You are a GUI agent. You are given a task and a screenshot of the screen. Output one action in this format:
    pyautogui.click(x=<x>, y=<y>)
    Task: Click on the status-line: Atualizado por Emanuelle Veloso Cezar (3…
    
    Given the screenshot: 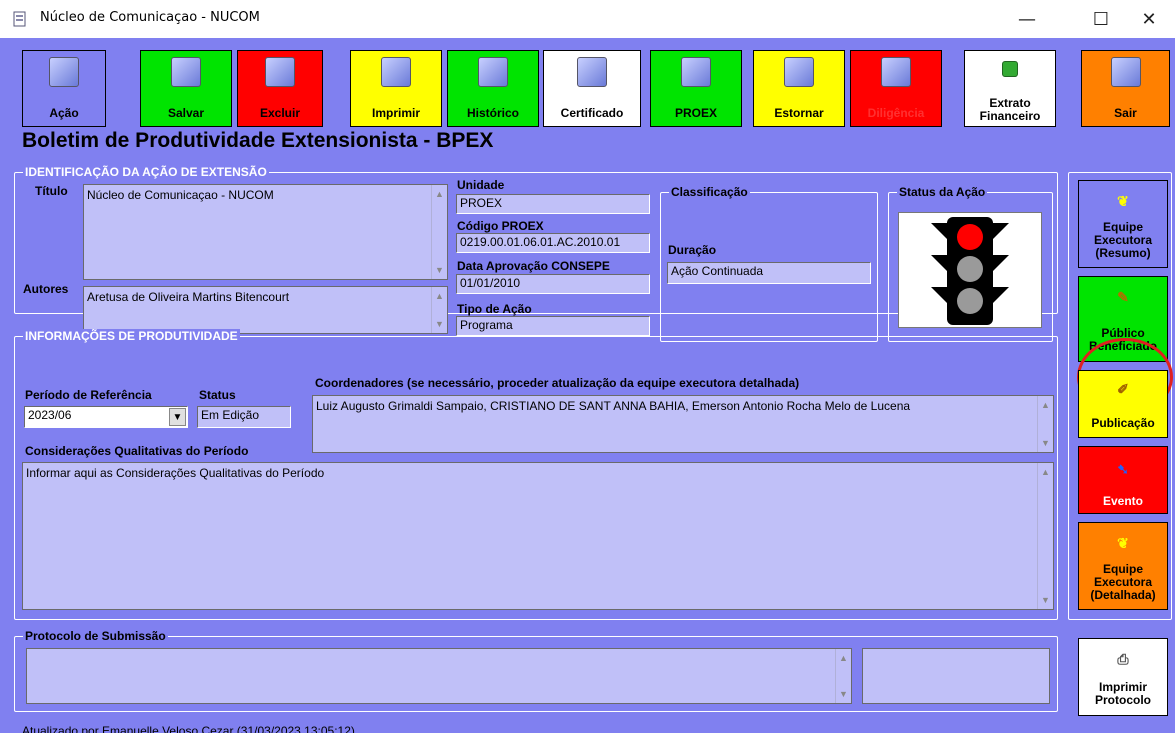 What is the action you would take?
    pyautogui.click(x=188, y=728)
    